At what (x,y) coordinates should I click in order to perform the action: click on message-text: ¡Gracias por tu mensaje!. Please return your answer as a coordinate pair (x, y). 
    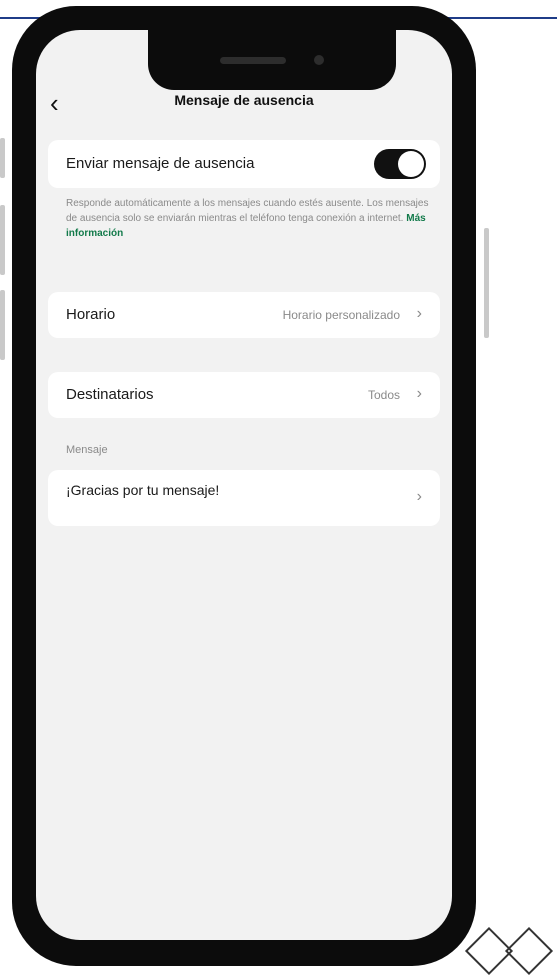
    Looking at the image, I should click on (143, 490).